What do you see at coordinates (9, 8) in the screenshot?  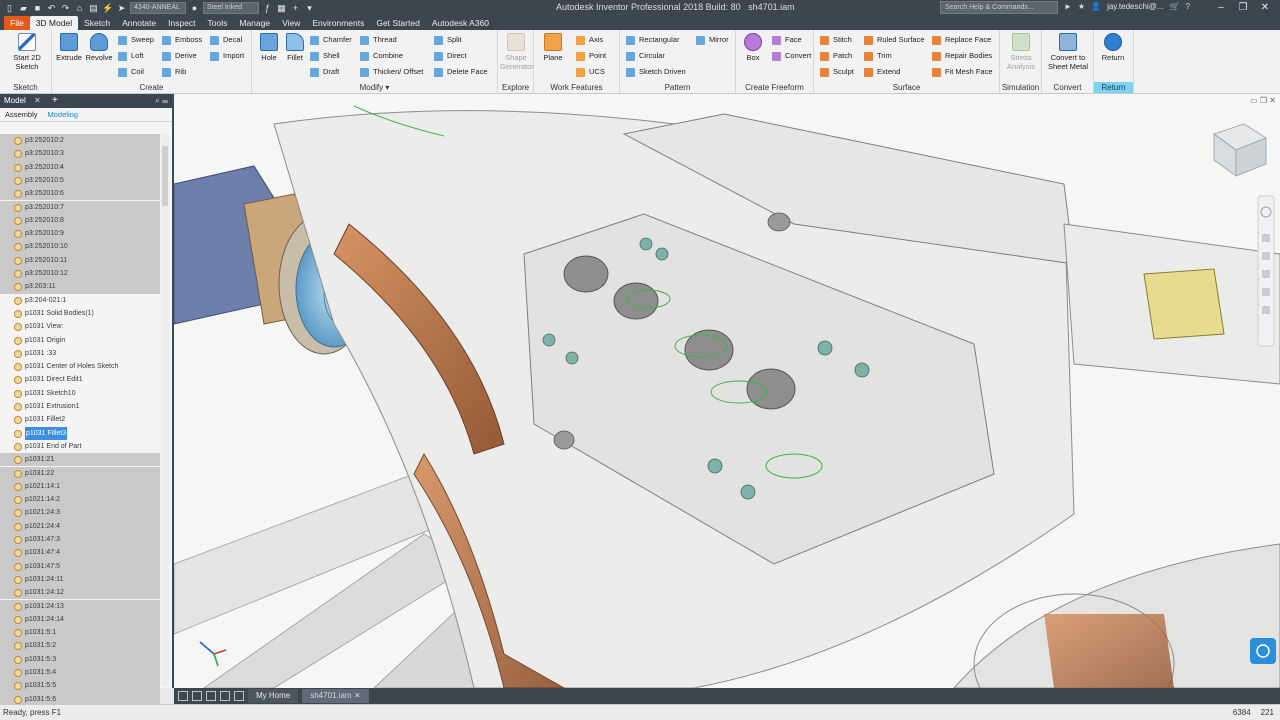 I see `new-icon: ▯` at bounding box center [9, 8].